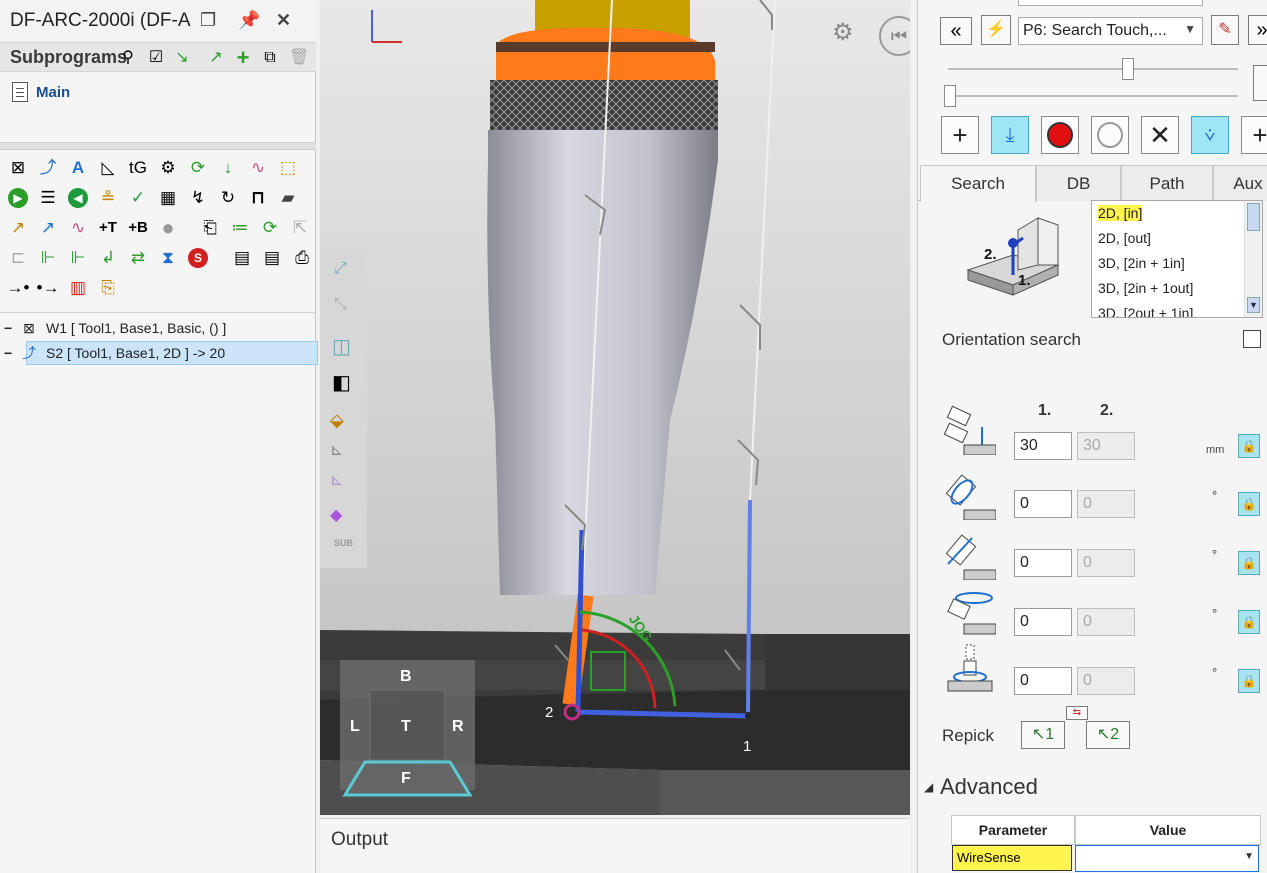 The image size is (1267, 873). What do you see at coordinates (1225, 30) in the screenshot?
I see `torch-pen-icon: ✎` at bounding box center [1225, 30].